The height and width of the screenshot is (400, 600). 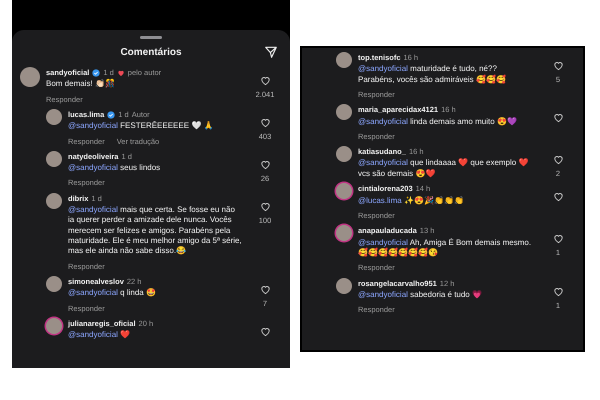 I want to click on comment-text: @sandyoficial seus lindos, so click(x=115, y=168).